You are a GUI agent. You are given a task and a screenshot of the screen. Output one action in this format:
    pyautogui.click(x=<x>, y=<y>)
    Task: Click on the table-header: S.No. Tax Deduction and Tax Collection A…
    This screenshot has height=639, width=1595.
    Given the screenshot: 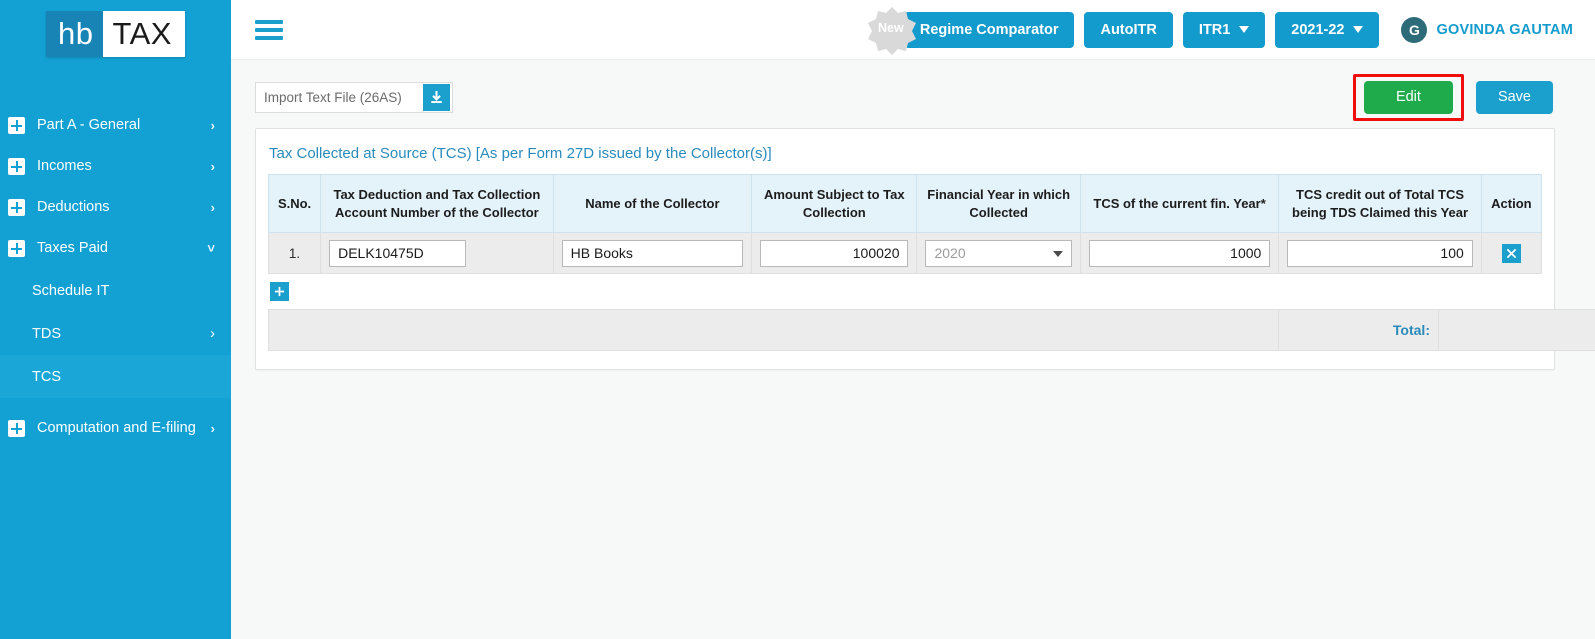 What is the action you would take?
    pyautogui.click(x=905, y=203)
    